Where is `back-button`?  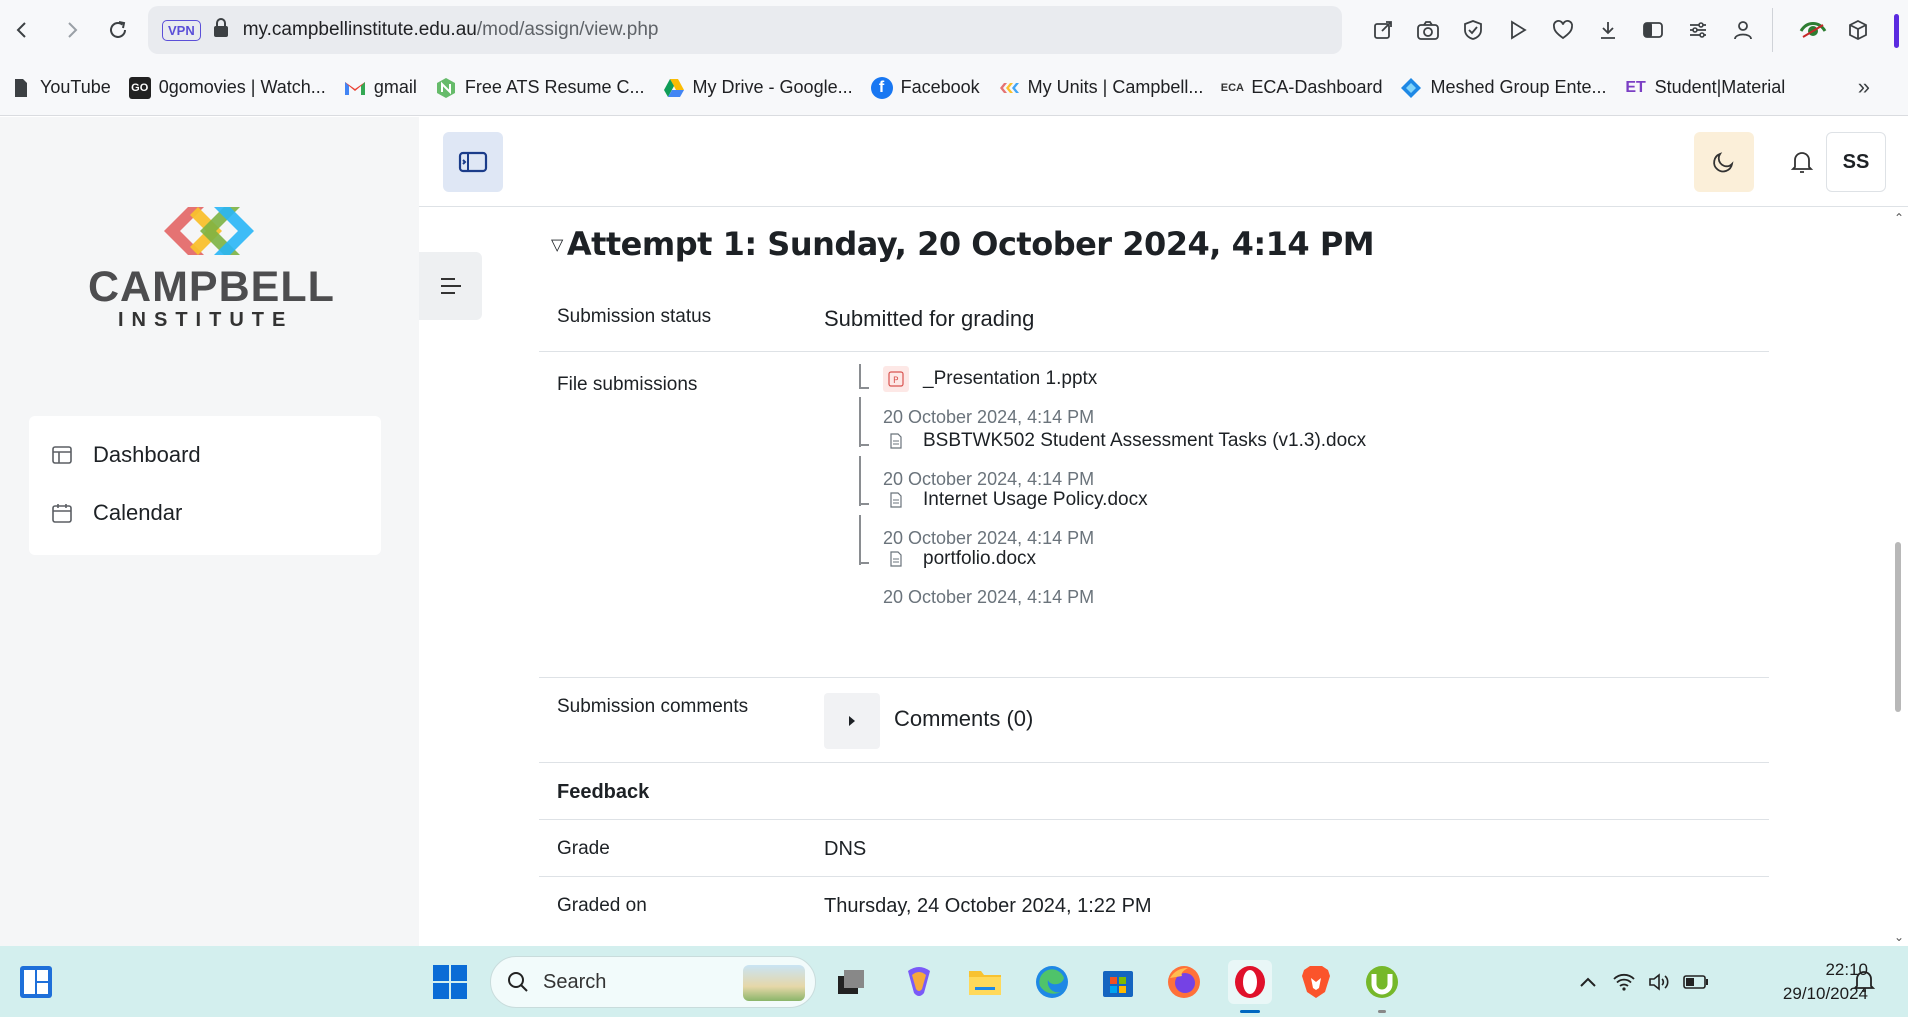
back-button is located at coordinates (22, 30).